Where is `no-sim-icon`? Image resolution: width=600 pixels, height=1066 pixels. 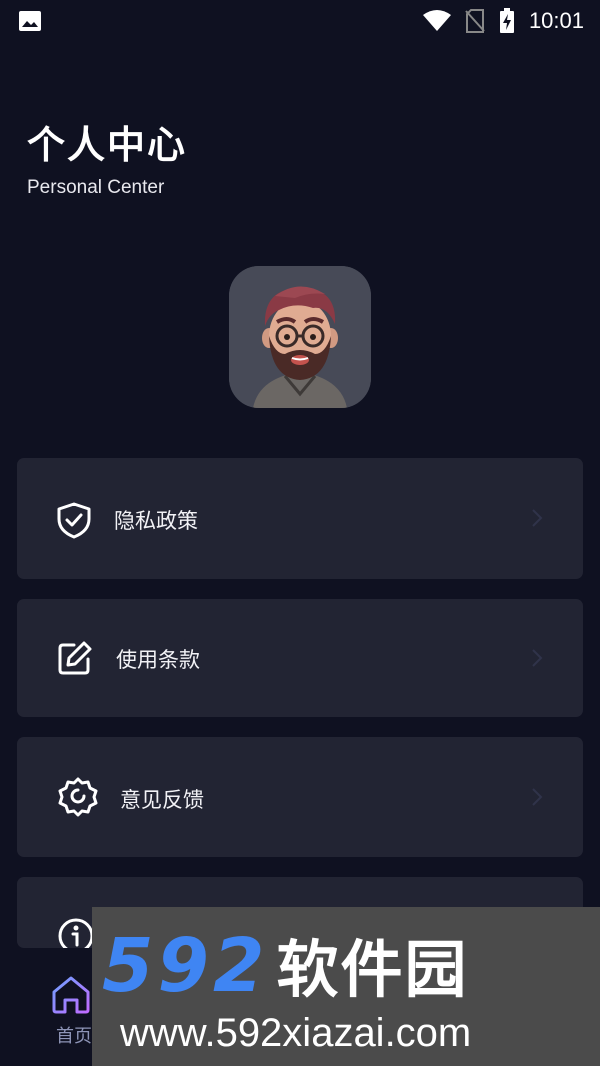 no-sim-icon is located at coordinates (475, 21).